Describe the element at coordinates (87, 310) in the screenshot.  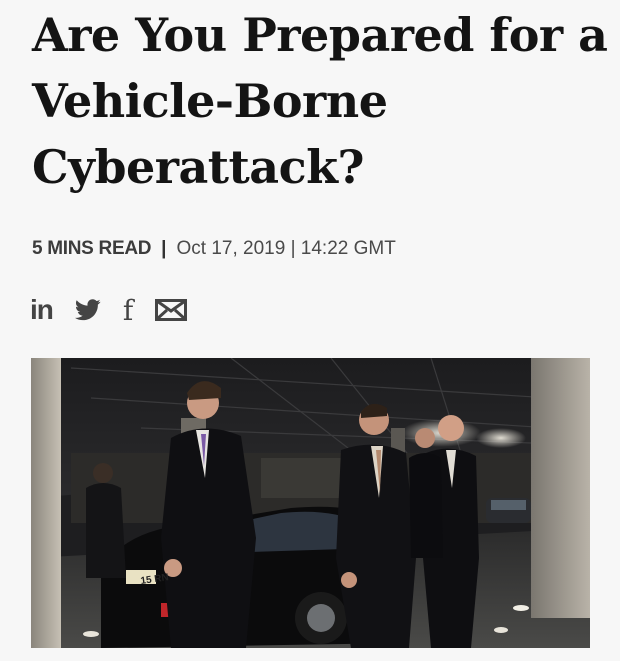
I see `twitter-icon` at that location.